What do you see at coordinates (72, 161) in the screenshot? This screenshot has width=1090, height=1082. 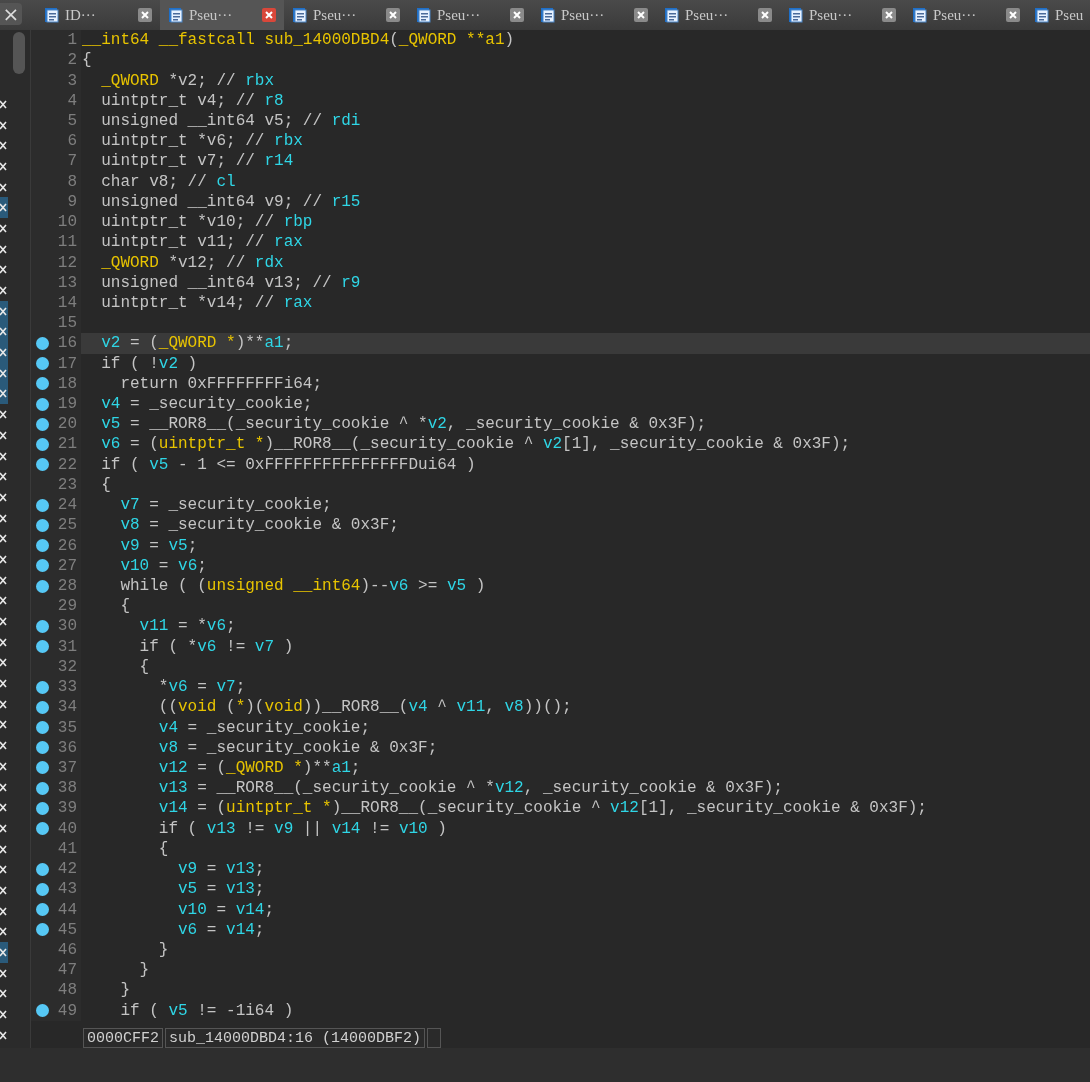 I see `line-number: 7` at bounding box center [72, 161].